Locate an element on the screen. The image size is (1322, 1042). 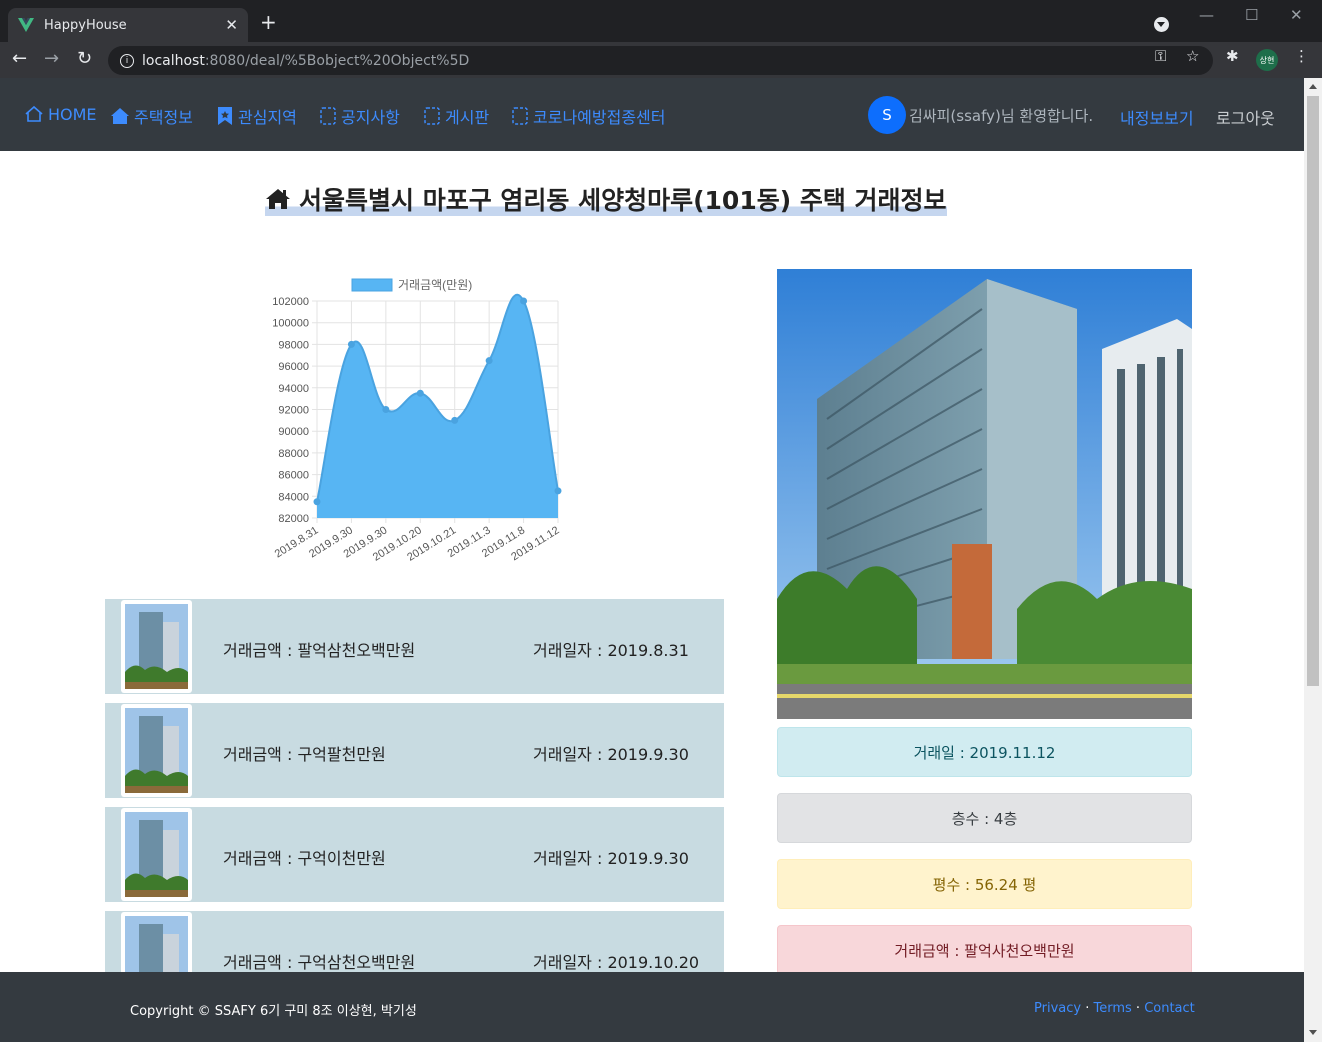
copyright-text: Copyright © SSAFY 6기 구미 8조 이상현, 박기성 is located at coordinates (273, 1011).